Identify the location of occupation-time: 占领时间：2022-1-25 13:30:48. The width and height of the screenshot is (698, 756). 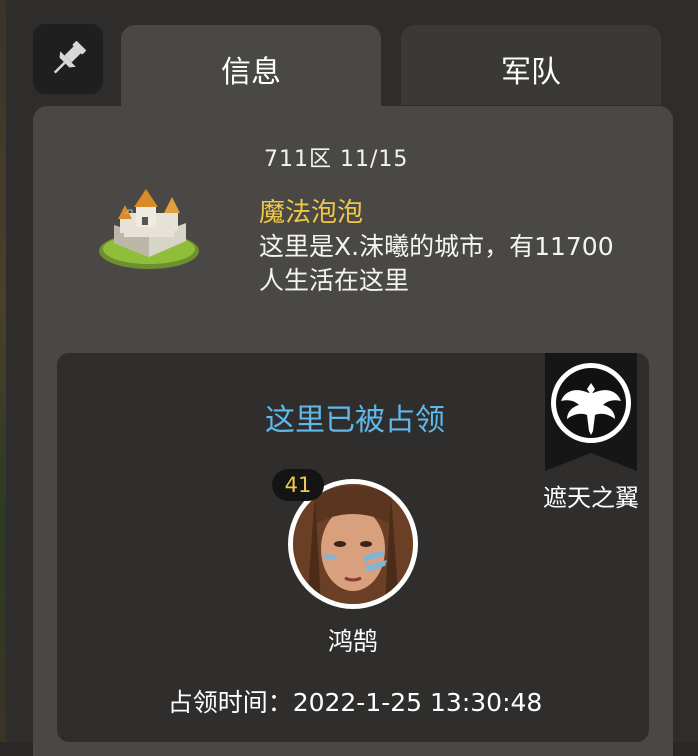
(355, 702).